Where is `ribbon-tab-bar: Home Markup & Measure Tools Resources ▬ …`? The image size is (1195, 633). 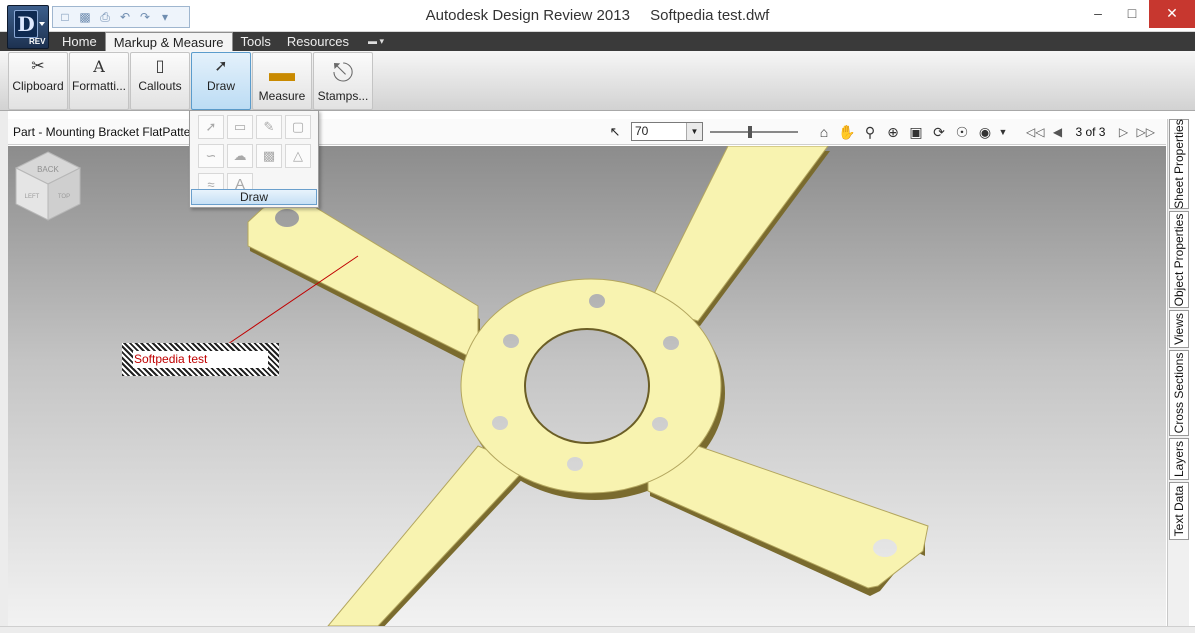
ribbon-tab-bar: Home Markup & Measure Tools Resources ▬ … is located at coordinates (597, 41).